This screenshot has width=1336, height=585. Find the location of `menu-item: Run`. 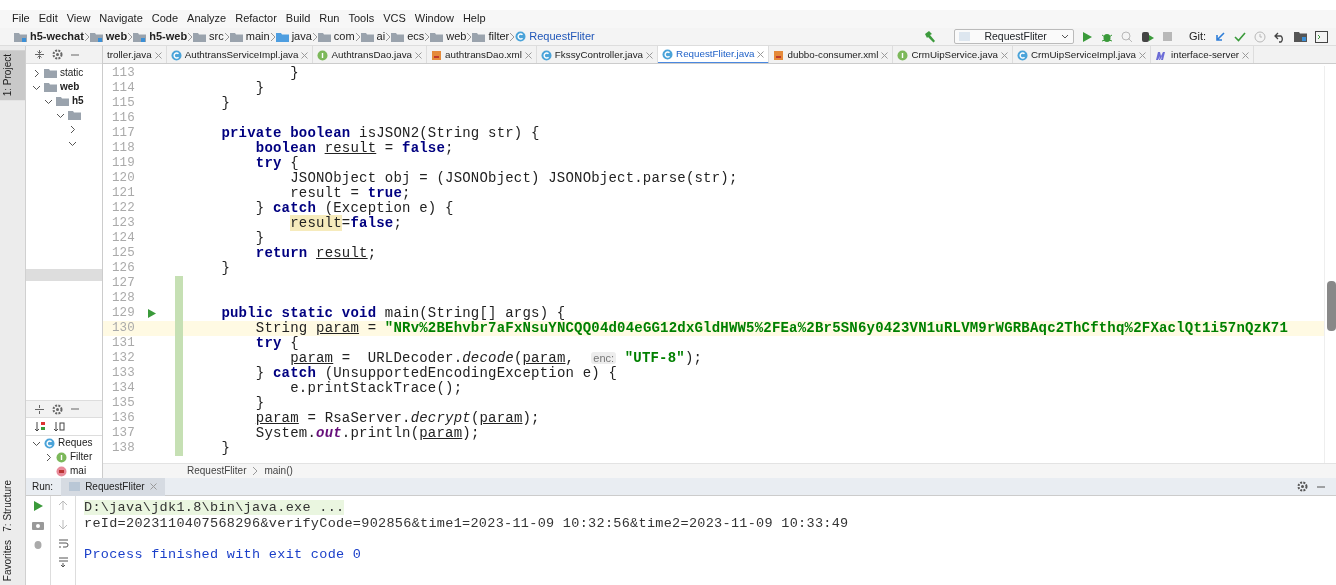

menu-item: Run is located at coordinates (329, 19).